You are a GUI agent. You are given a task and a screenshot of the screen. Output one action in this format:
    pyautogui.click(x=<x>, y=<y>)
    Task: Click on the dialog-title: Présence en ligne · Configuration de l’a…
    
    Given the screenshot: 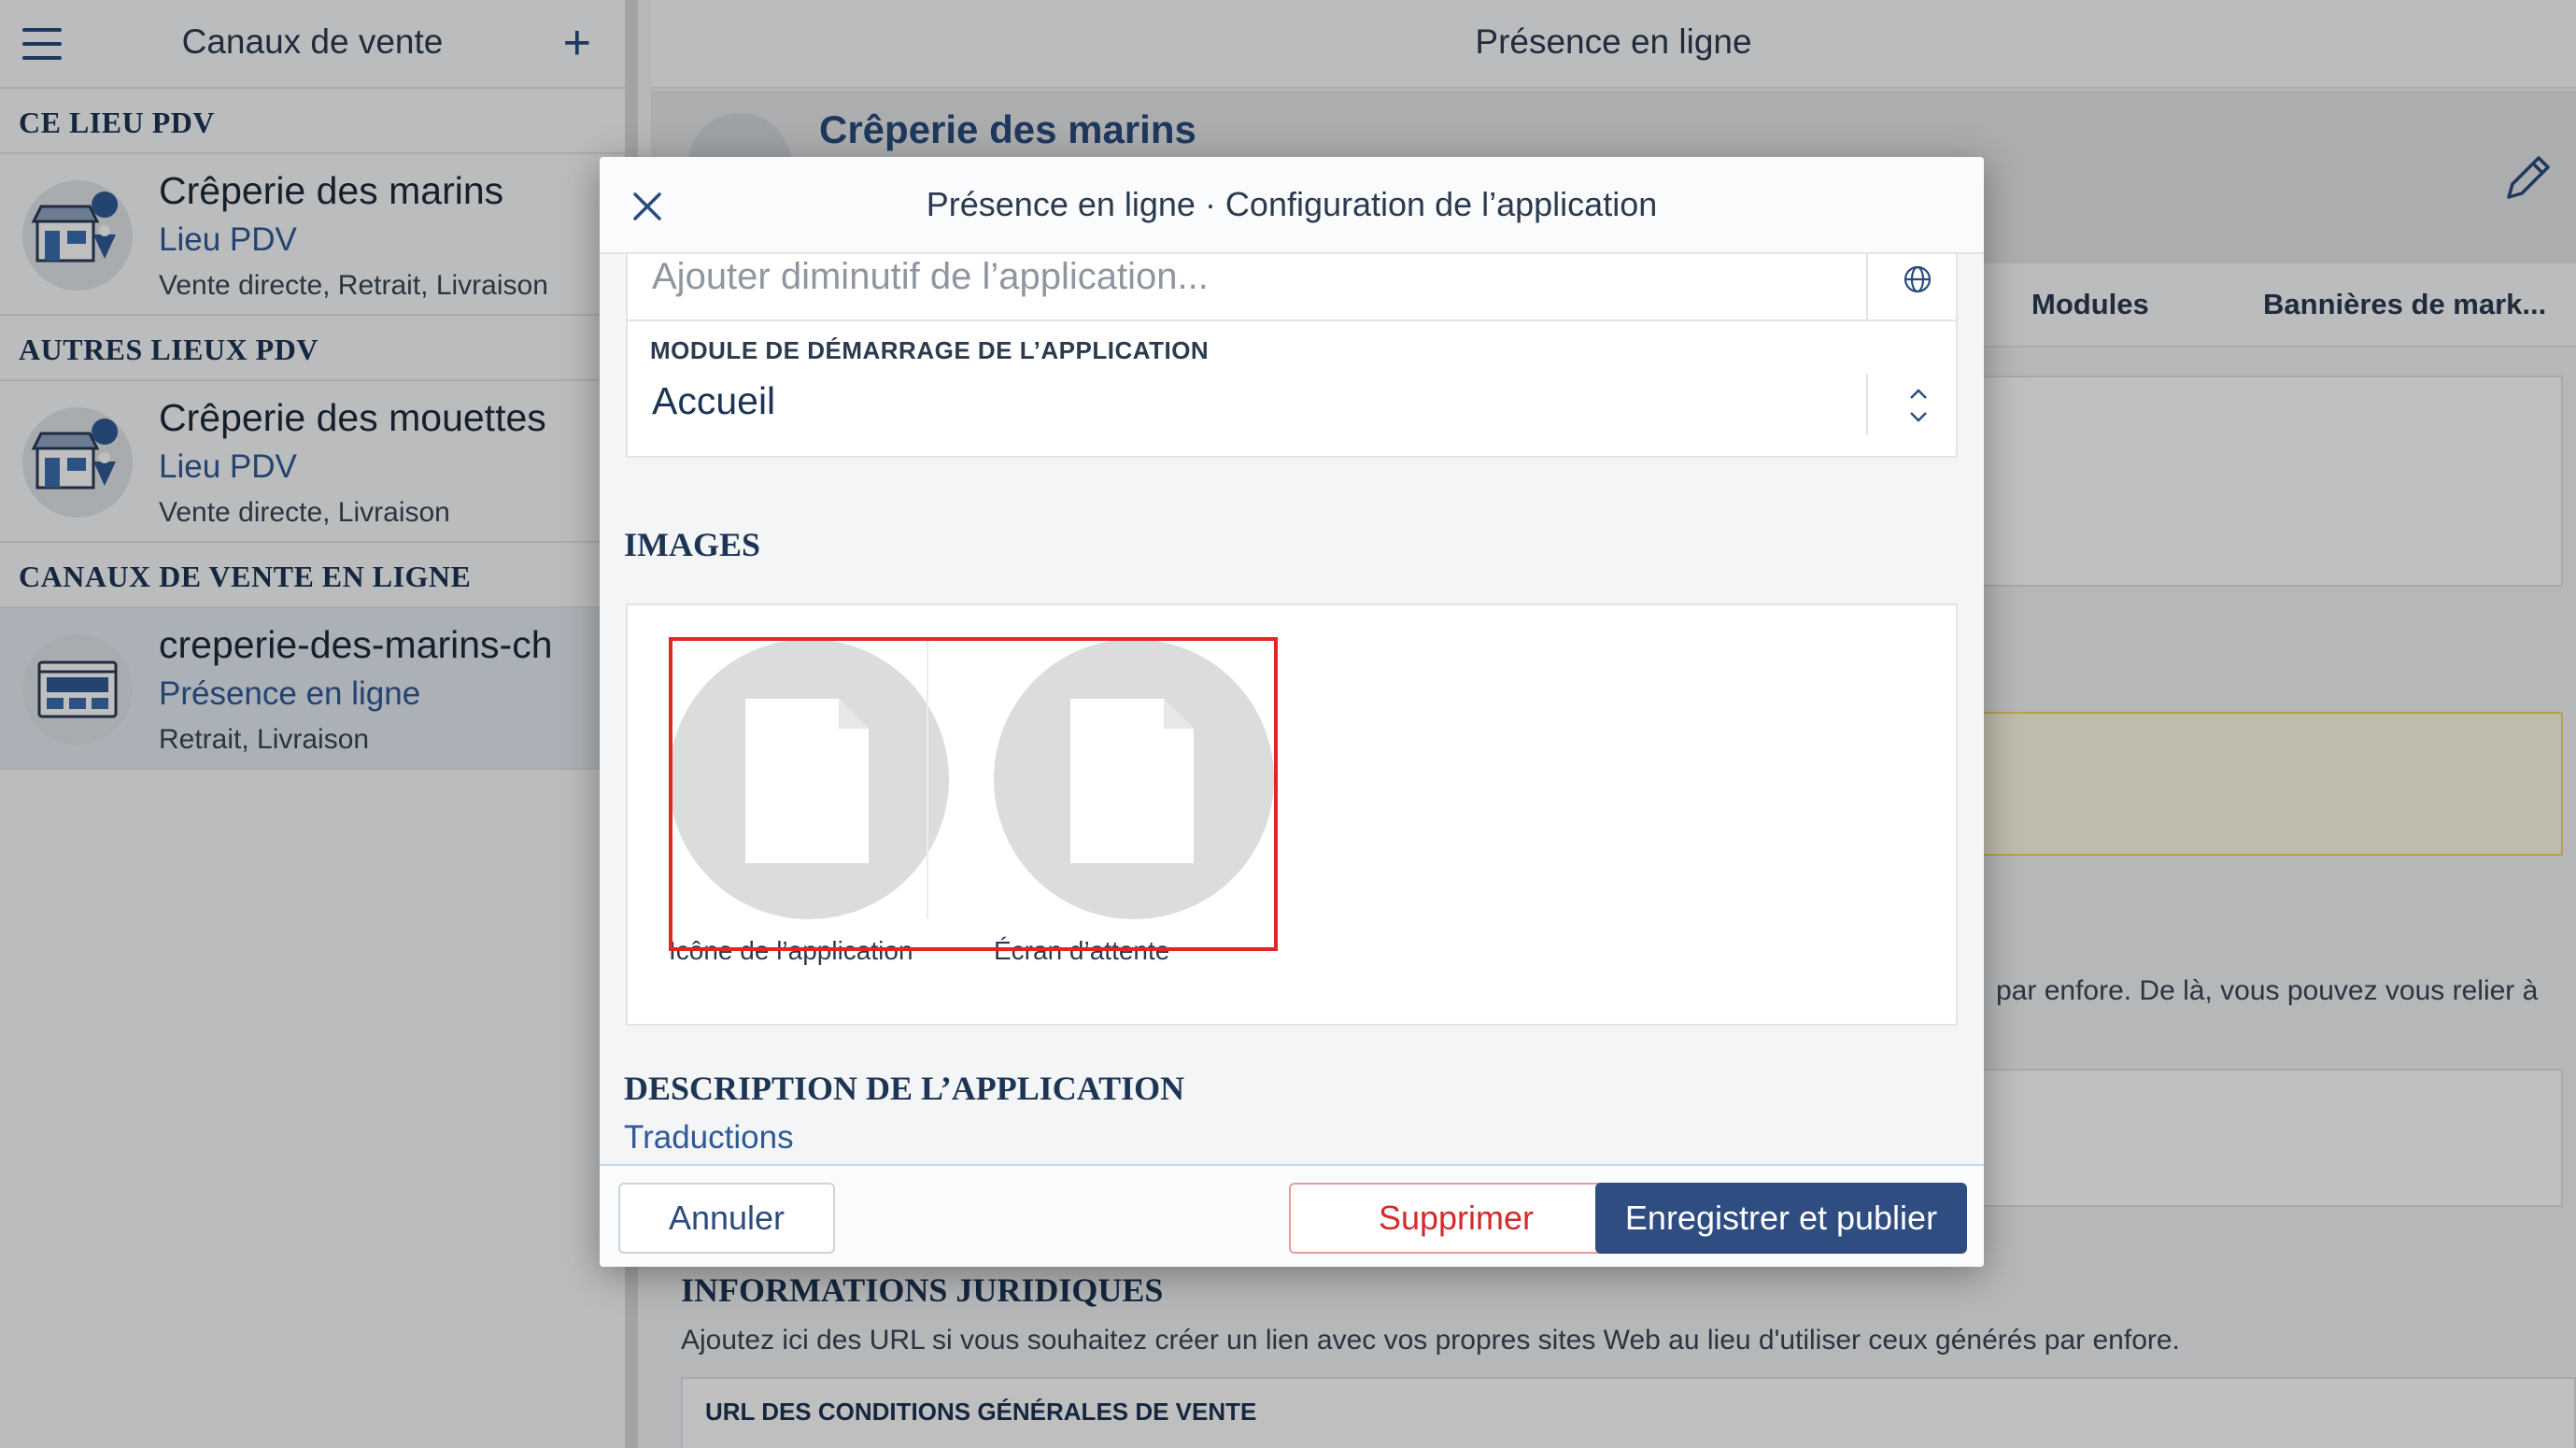 What is the action you would take?
    pyautogui.click(x=1292, y=204)
    